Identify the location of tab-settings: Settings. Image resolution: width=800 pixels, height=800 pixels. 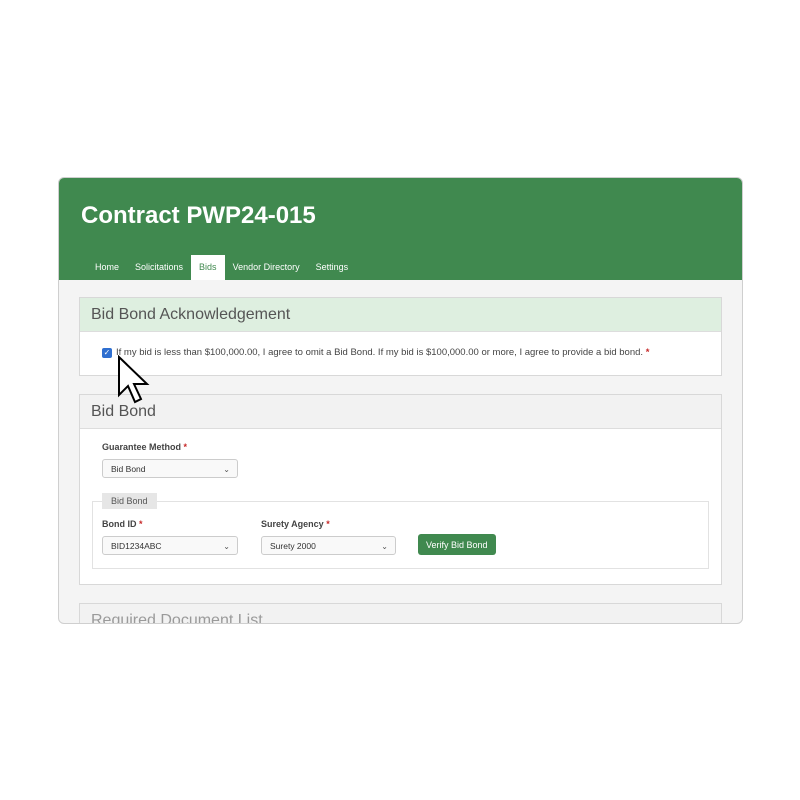
(332, 267).